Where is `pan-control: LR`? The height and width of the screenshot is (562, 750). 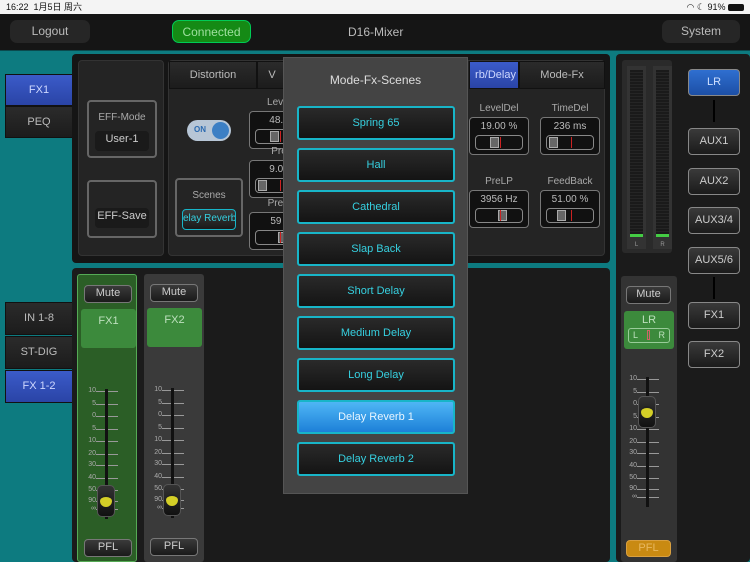 pan-control: LR is located at coordinates (649, 335).